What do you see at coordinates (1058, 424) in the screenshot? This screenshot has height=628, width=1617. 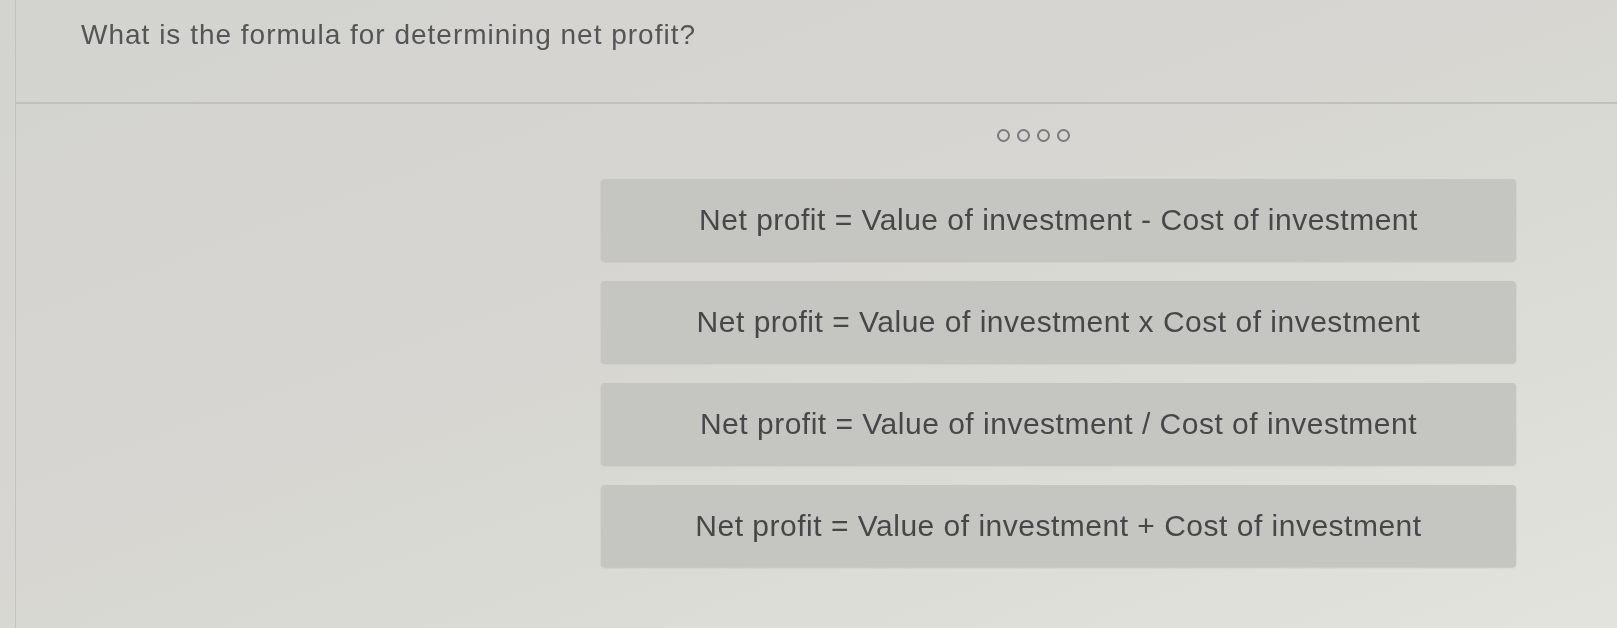 I see `answer-option: Net profit = Value of investment / Cost of investment` at bounding box center [1058, 424].